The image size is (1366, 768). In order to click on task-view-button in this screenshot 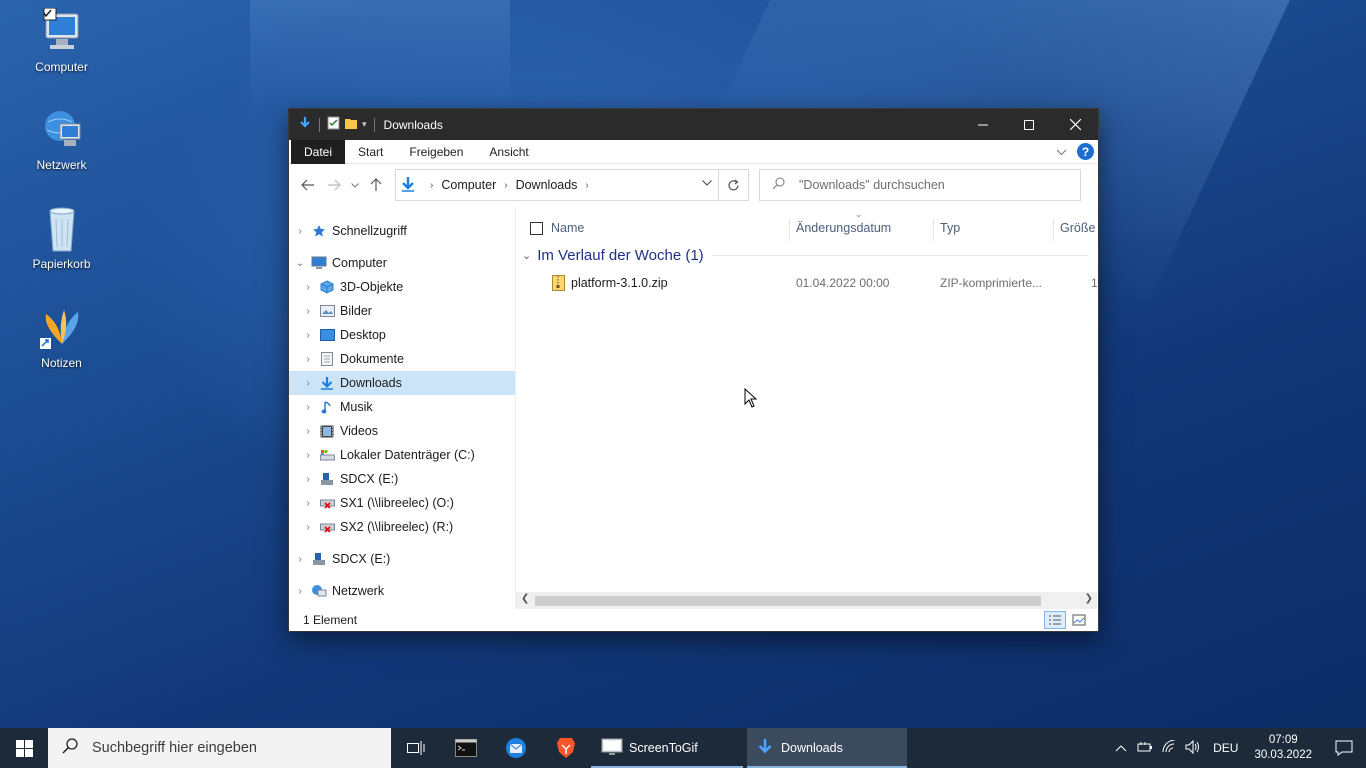, I will do `click(416, 748)`.